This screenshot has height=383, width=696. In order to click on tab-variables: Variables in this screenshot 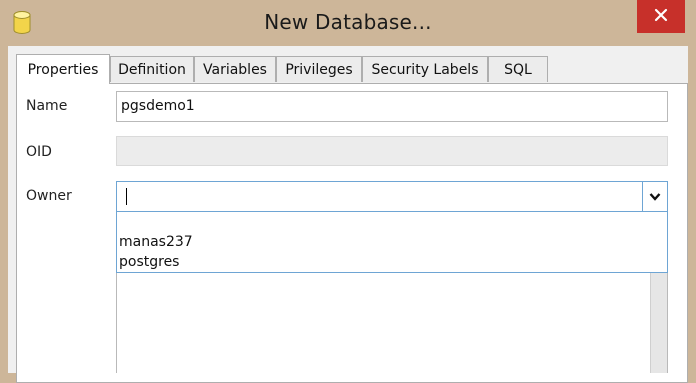, I will do `click(235, 69)`.